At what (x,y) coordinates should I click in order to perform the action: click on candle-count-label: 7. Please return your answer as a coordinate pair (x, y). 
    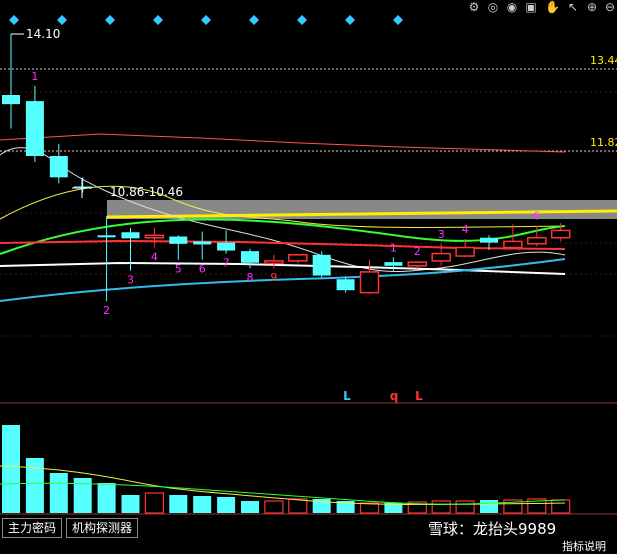
    Looking at the image, I should click on (226, 263).